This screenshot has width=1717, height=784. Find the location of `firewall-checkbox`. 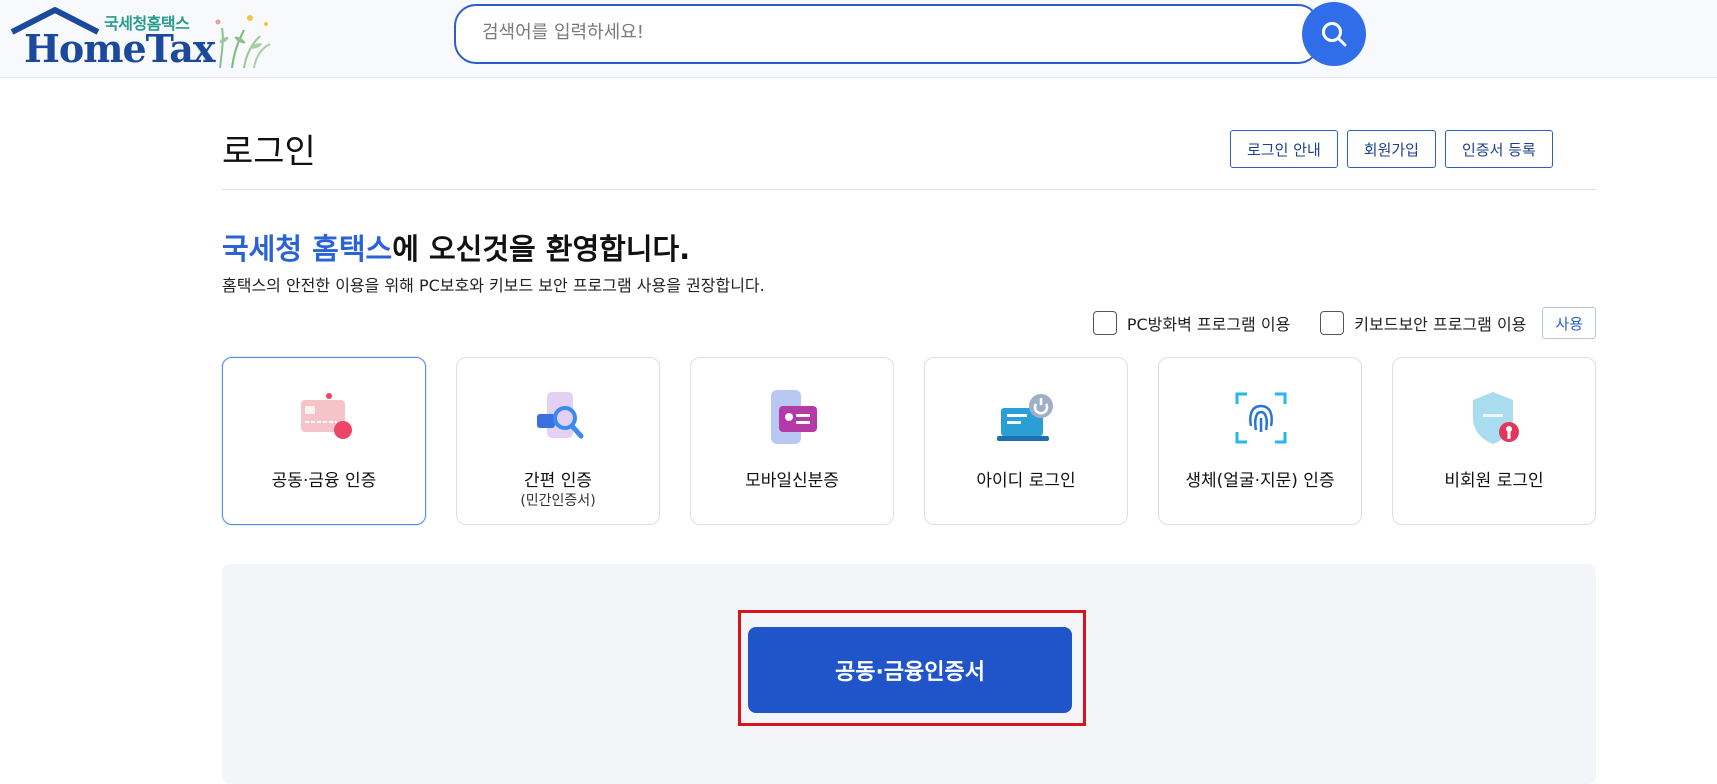

firewall-checkbox is located at coordinates (1104, 323).